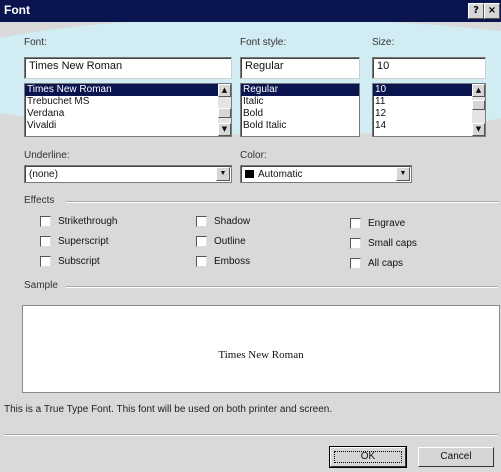 The height and width of the screenshot is (472, 501). I want to click on emboss-checkbox: Emboss, so click(223, 261).